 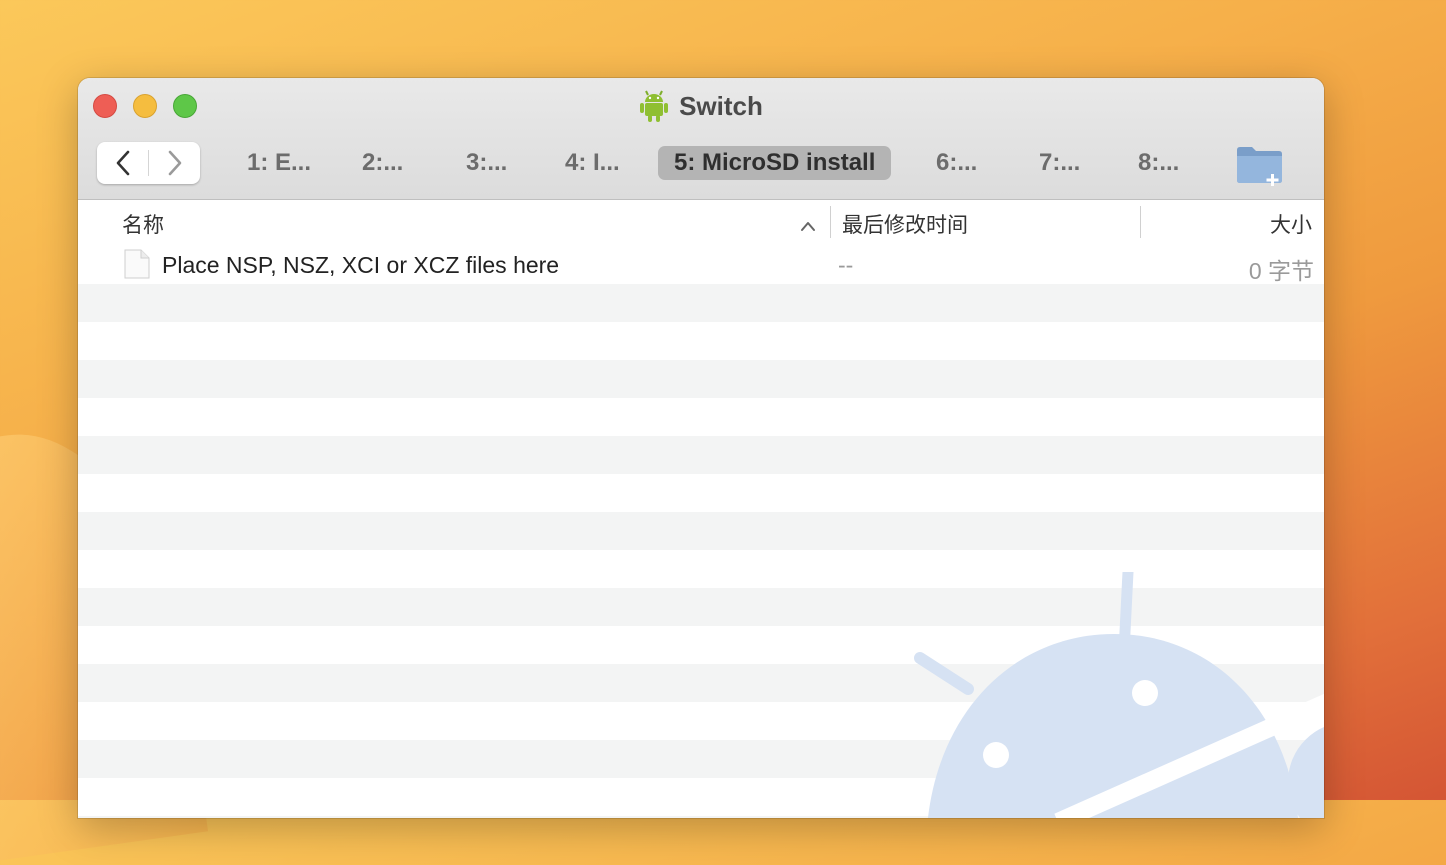 I want to click on tab-5-active: 5: MicroSD install, so click(x=775, y=163).